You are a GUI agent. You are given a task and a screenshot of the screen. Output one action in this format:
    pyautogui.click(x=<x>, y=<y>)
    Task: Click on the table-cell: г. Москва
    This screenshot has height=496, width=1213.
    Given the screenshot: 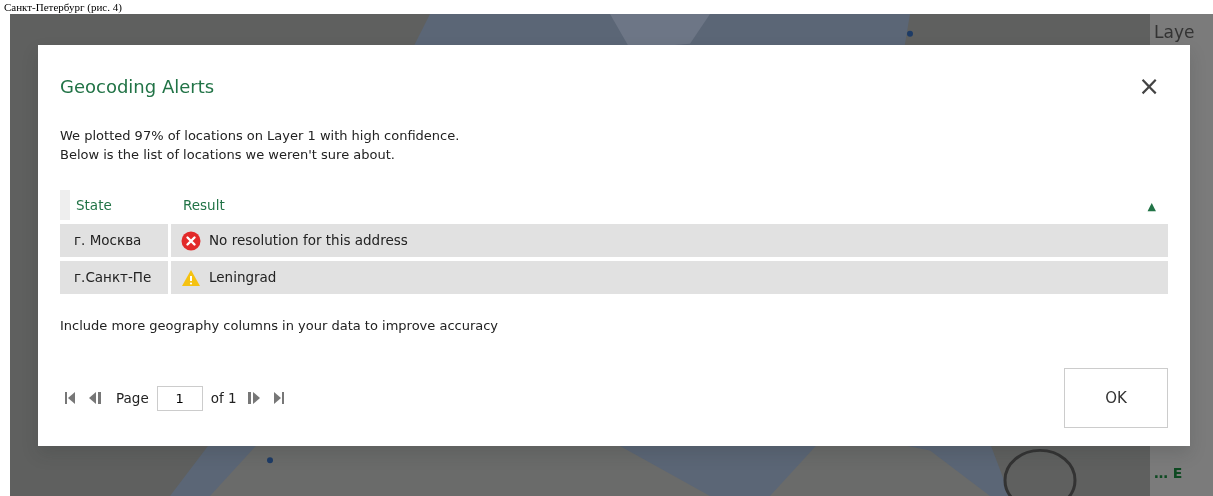 What is the action you would take?
    pyautogui.click(x=115, y=240)
    